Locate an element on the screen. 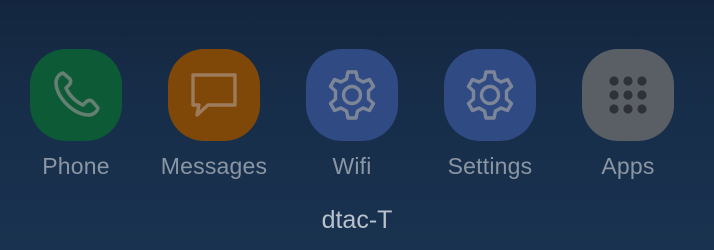 Image resolution: width=714 pixels, height=250 pixels. apps-drawer: Apps is located at coordinates (628, 119).